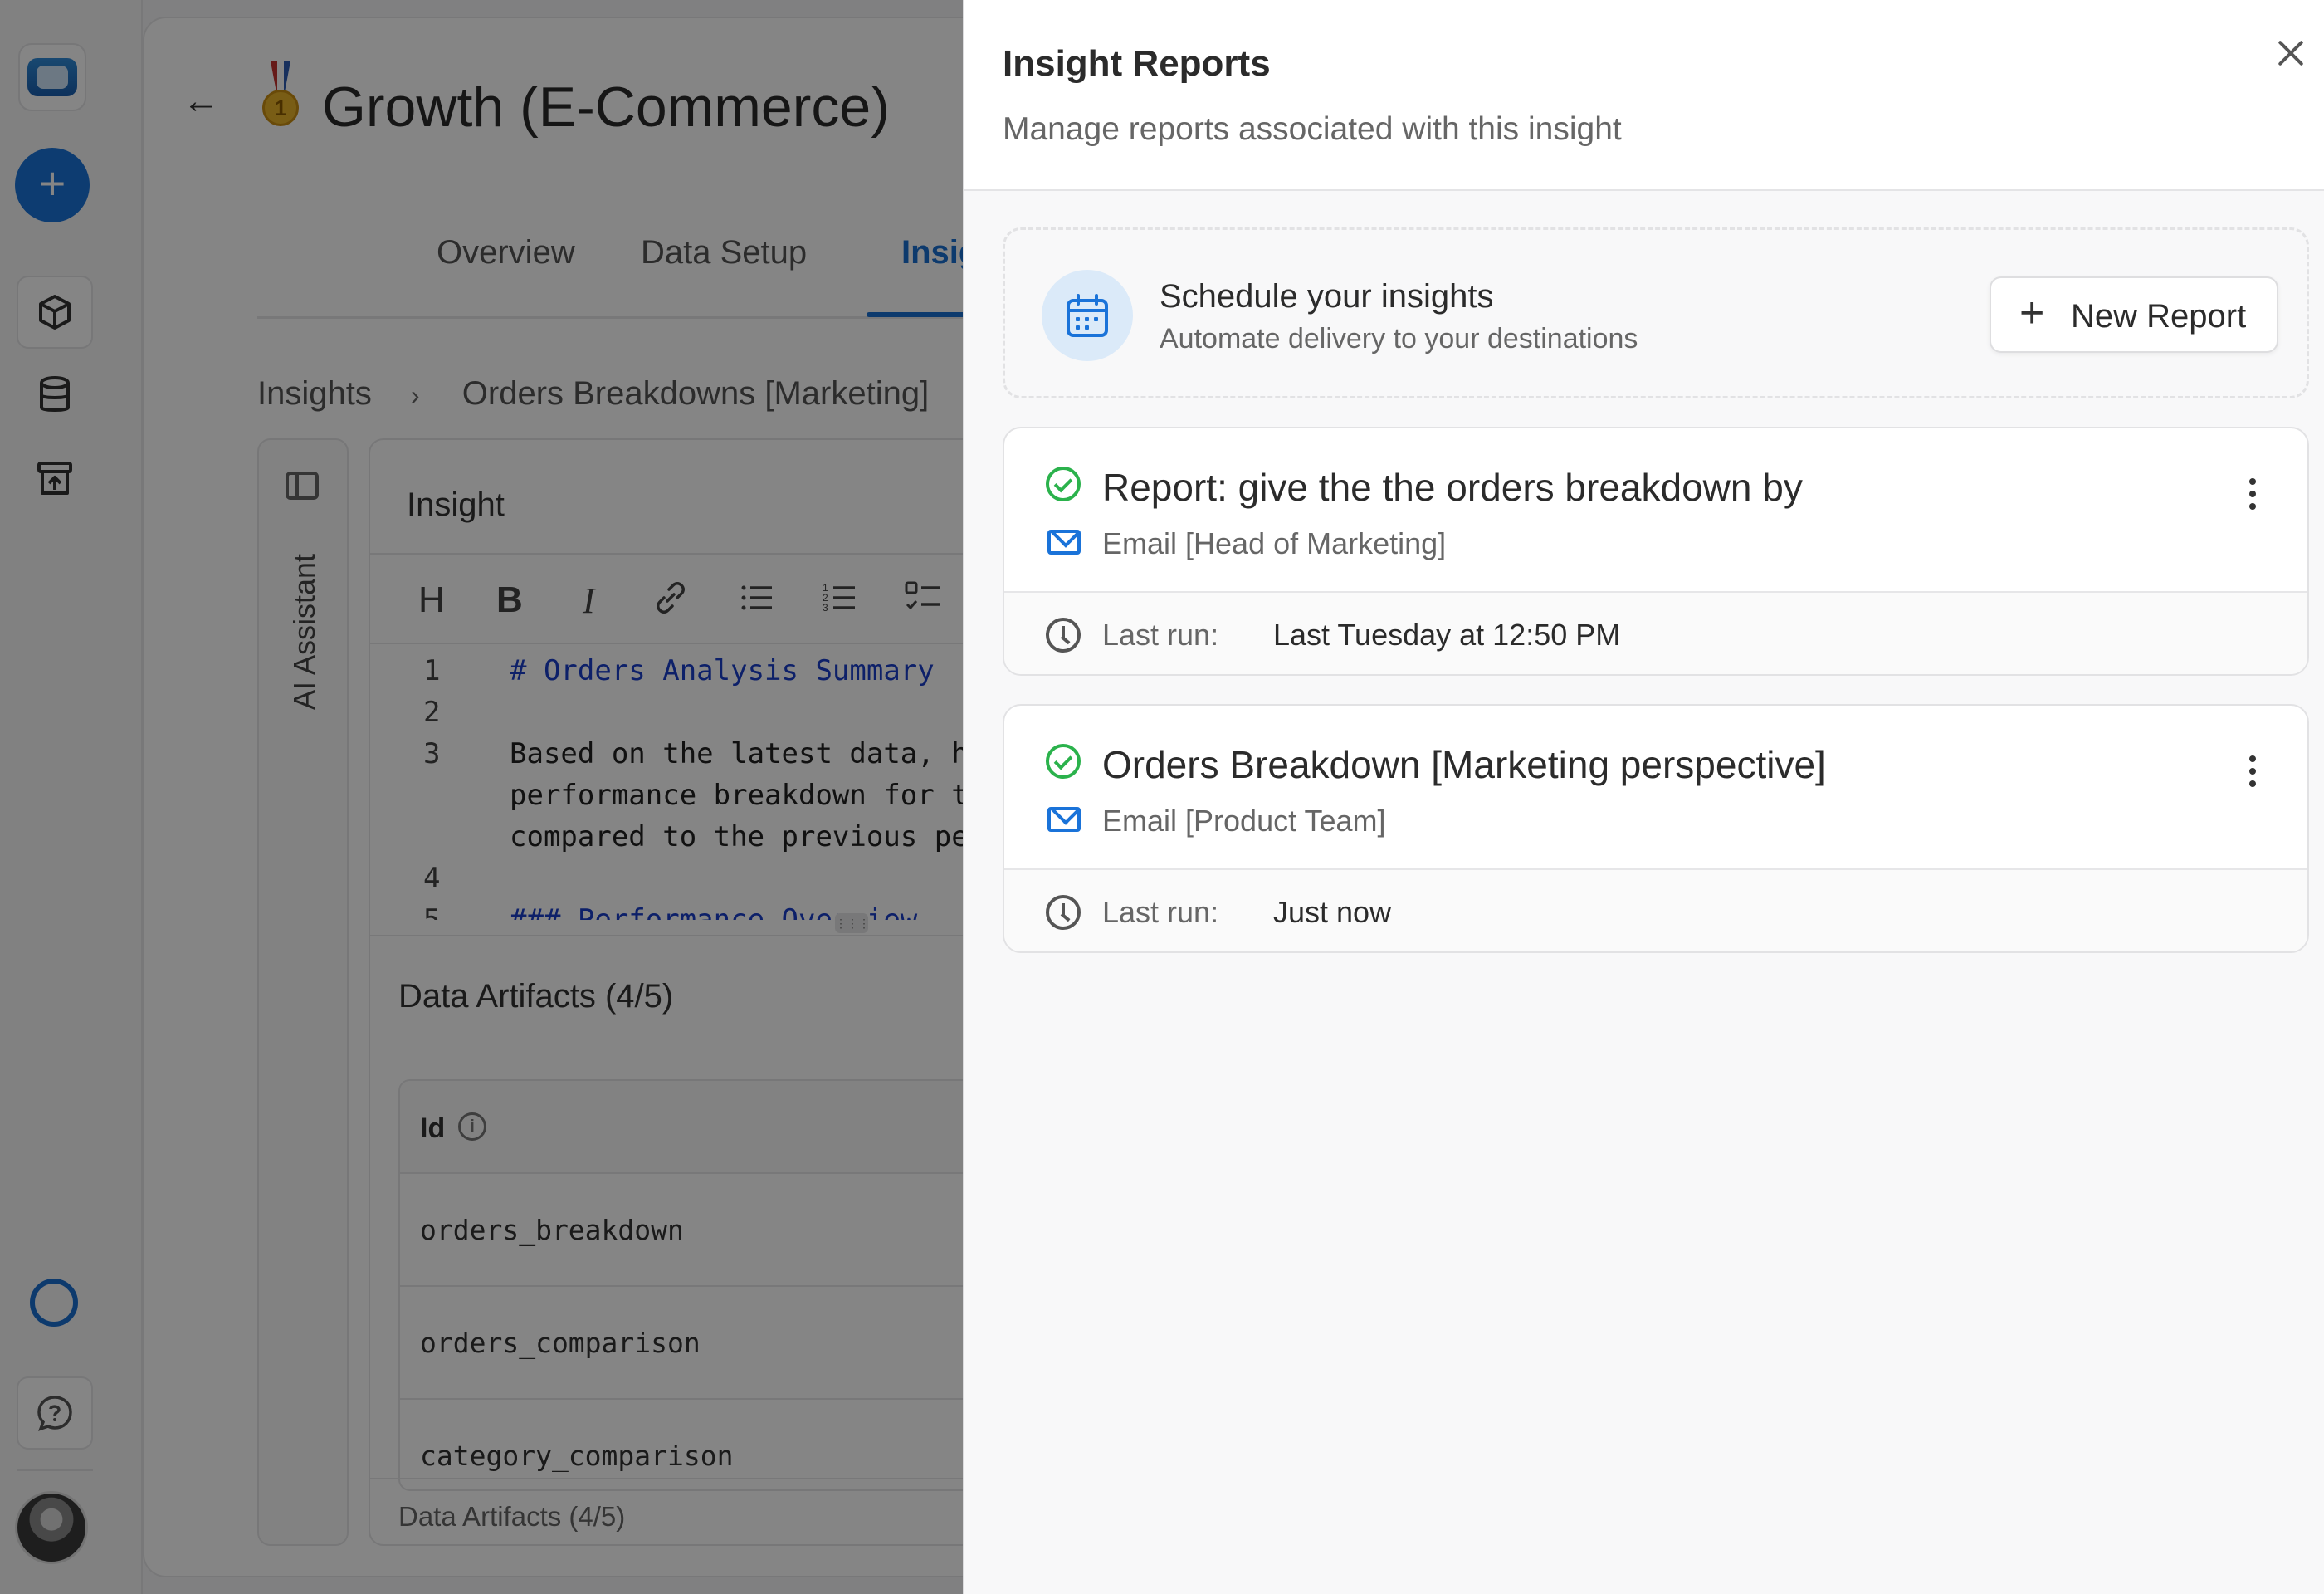  Describe the element at coordinates (2291, 54) in the screenshot. I see `close-icon` at that location.